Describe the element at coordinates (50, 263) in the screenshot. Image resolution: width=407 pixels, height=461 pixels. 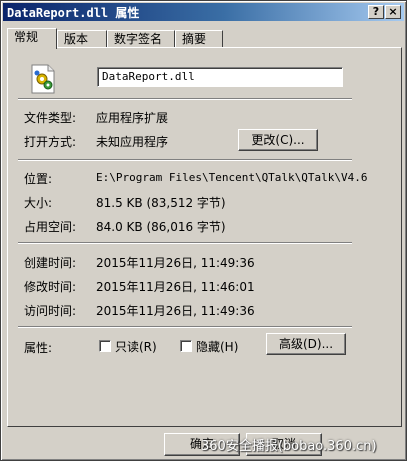
I see `created-label: 创建时间:` at that location.